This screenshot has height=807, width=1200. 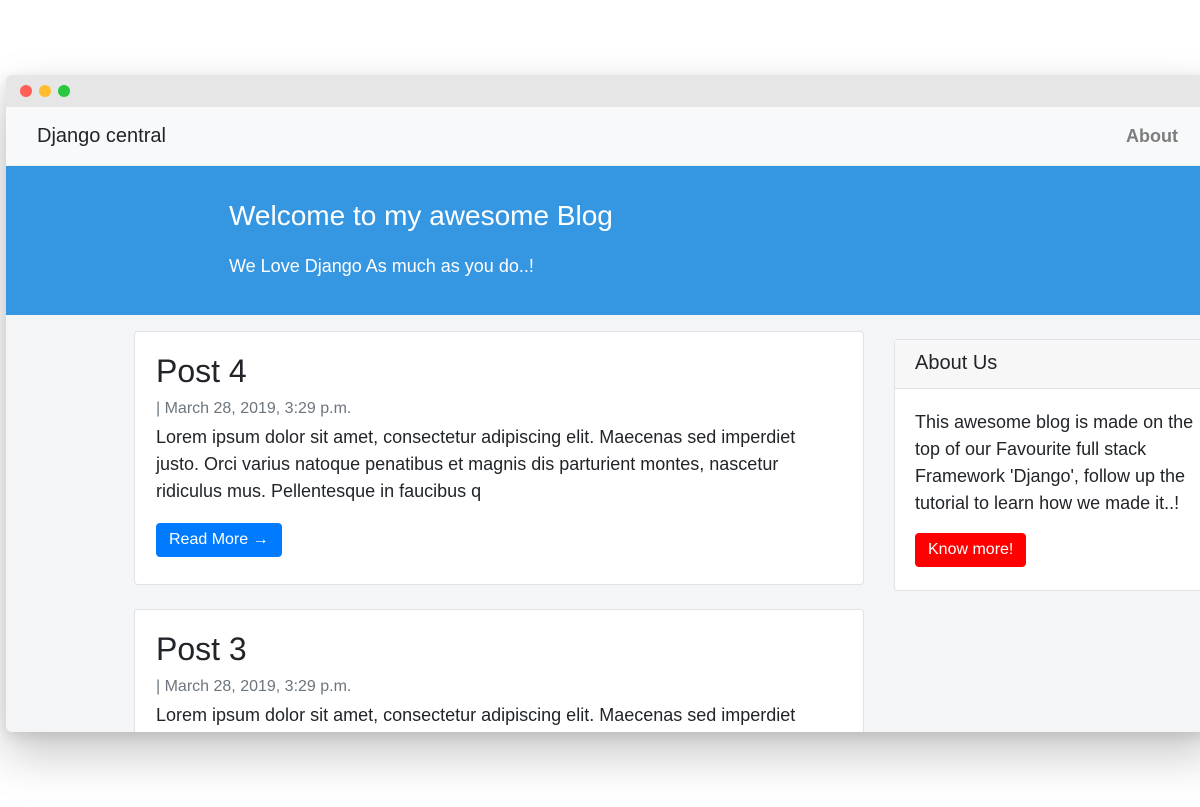 I want to click on maximize-window-button, so click(x=64, y=91).